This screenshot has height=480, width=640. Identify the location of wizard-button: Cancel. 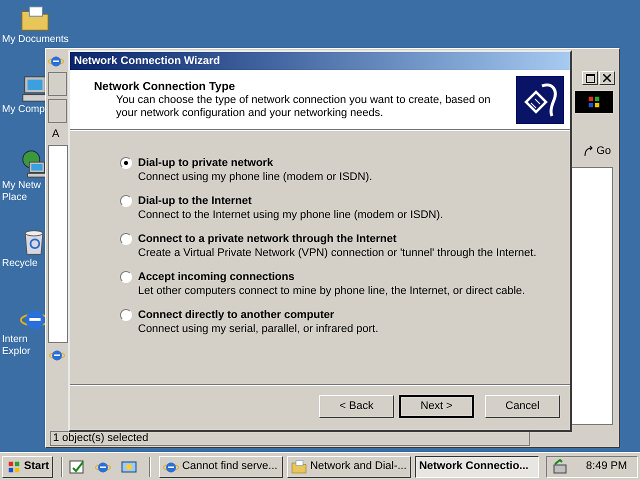
(522, 406).